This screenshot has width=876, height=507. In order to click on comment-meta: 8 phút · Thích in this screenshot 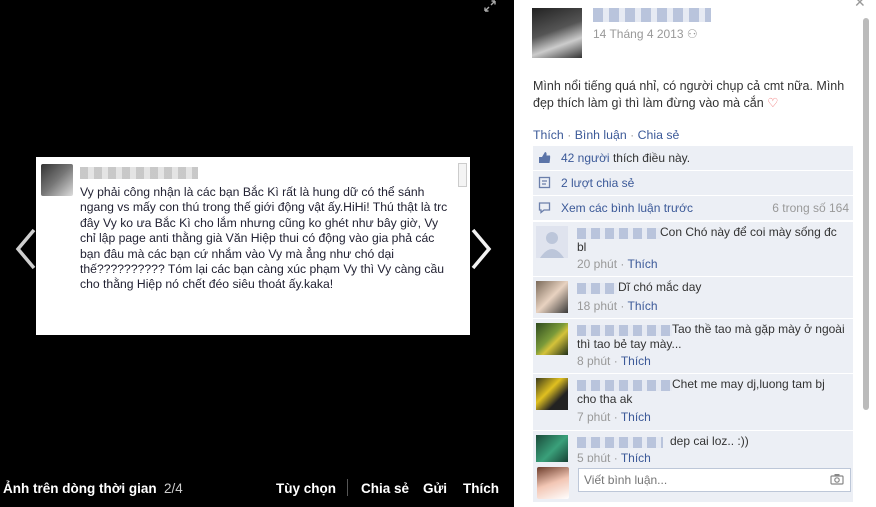, I will do `click(614, 361)`.